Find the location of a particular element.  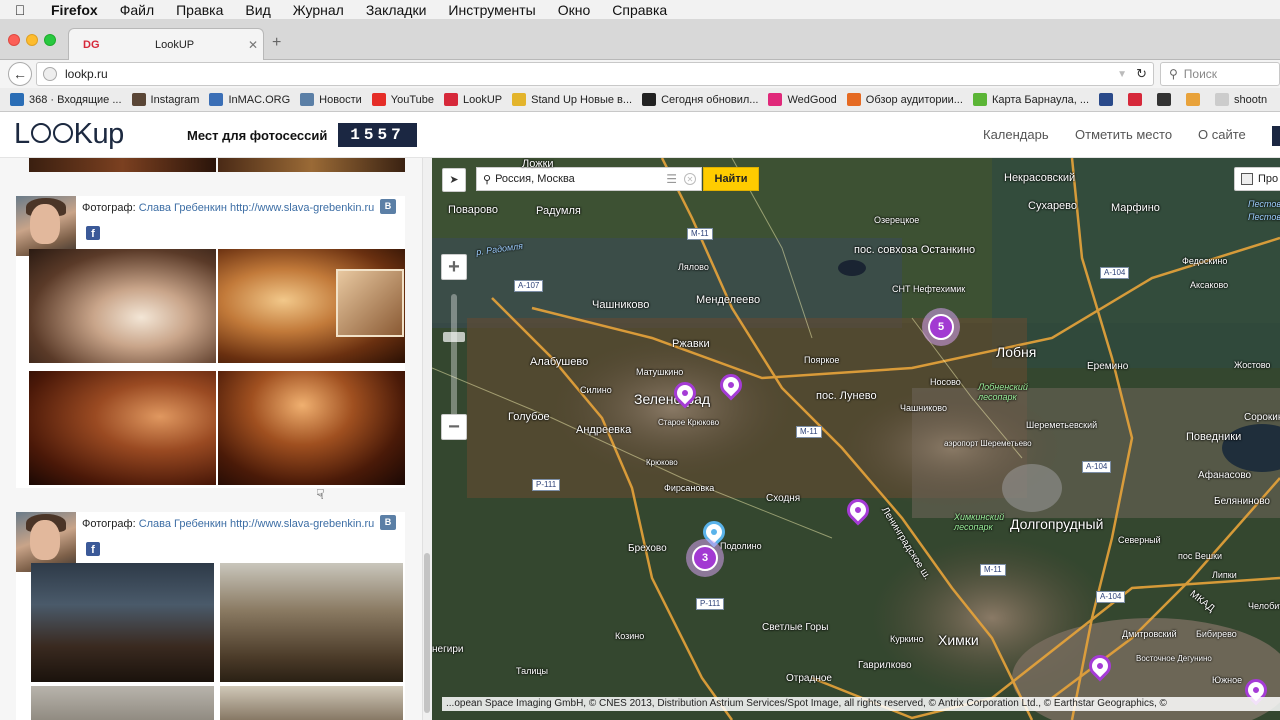

lookup-logo: L Kup is located at coordinates (69, 134).